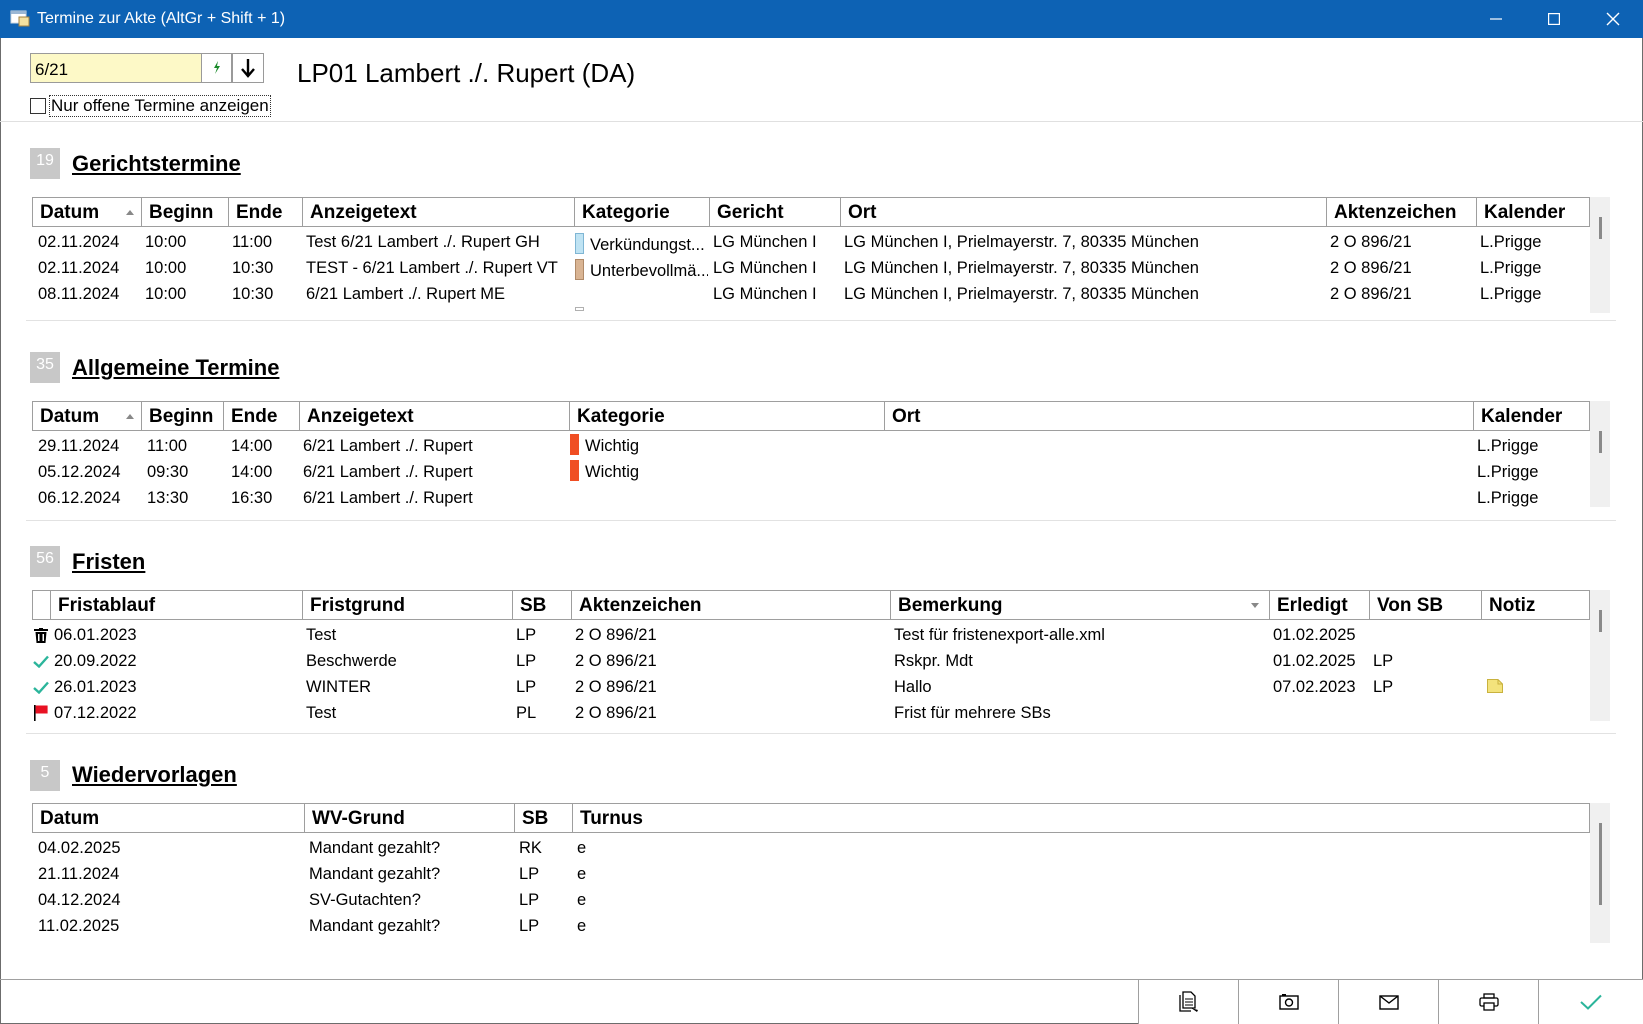 The width and height of the screenshot is (1643, 1024). I want to click on cell-ende: 10:30, so click(253, 294).